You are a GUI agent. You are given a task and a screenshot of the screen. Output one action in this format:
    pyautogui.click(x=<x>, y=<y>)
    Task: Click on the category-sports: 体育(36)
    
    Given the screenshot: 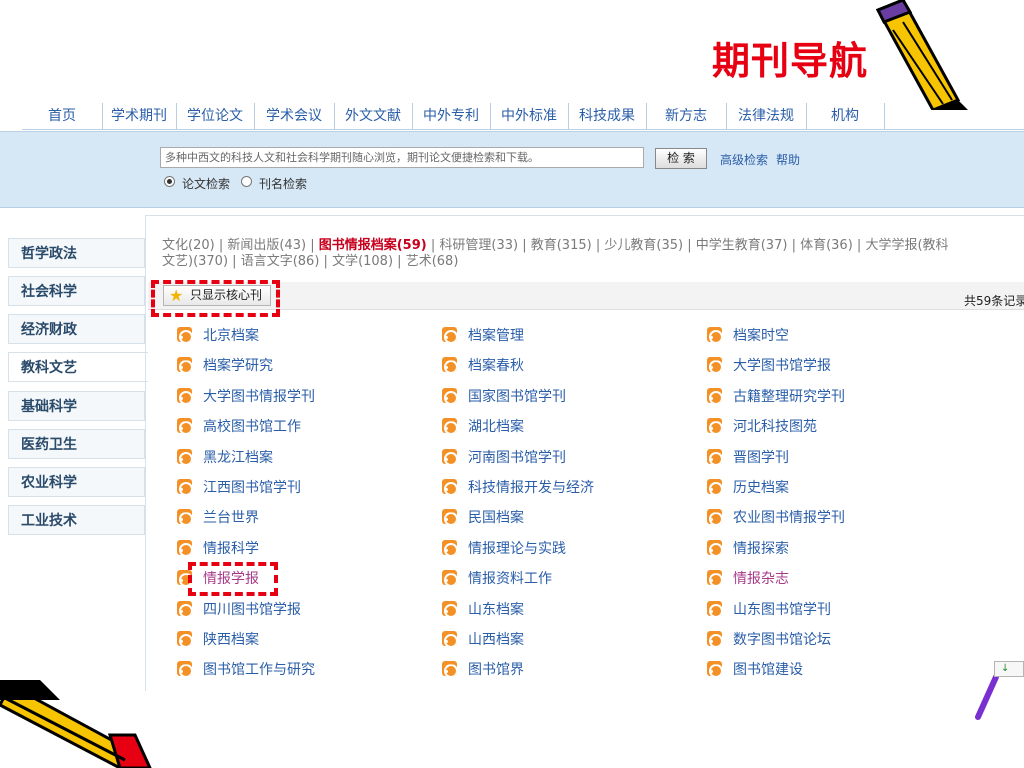 What is the action you would take?
    pyautogui.click(x=826, y=245)
    